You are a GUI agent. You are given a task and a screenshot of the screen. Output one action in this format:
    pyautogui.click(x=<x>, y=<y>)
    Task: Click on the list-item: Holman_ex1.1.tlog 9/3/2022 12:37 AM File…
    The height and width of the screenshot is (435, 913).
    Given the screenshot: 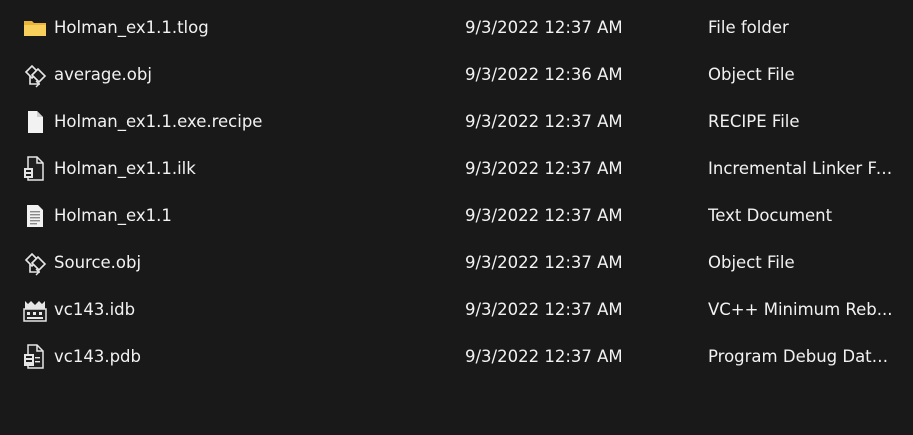 What is the action you would take?
    pyautogui.click(x=456, y=27)
    